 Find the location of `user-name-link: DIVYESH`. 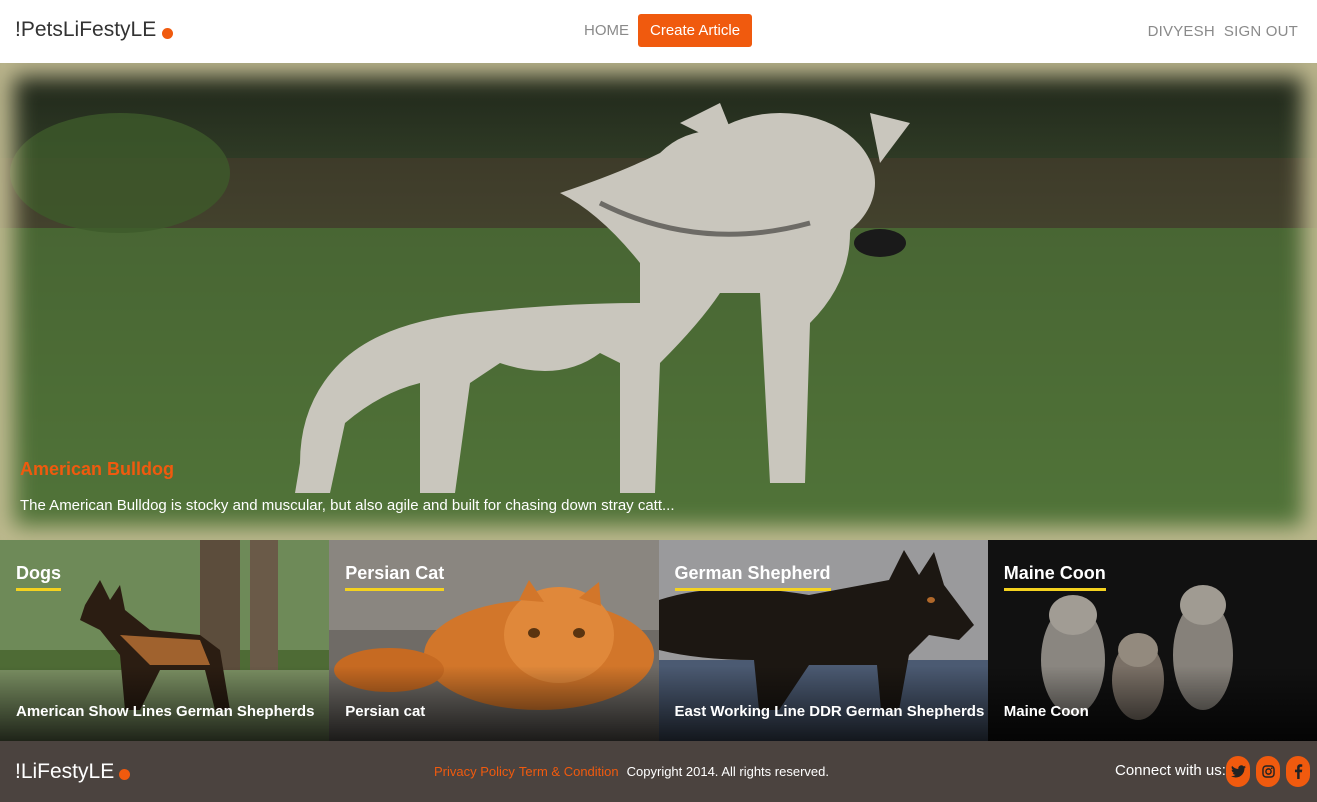

user-name-link: DIVYESH is located at coordinates (1181, 31).